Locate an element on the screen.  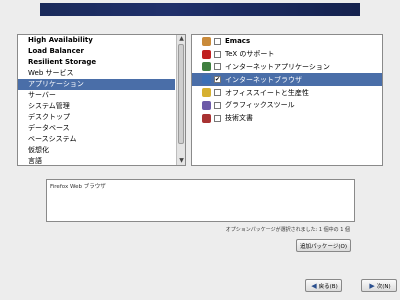
next-label: 次(N) is located at coordinates (383, 286).